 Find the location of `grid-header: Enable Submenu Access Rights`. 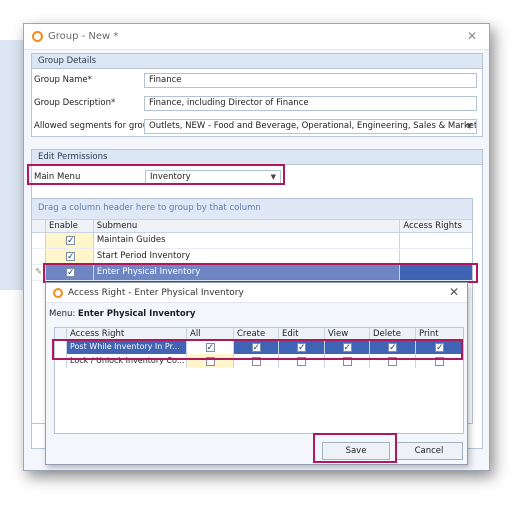

grid-header: Enable Submenu Access Rights is located at coordinates (252, 226).